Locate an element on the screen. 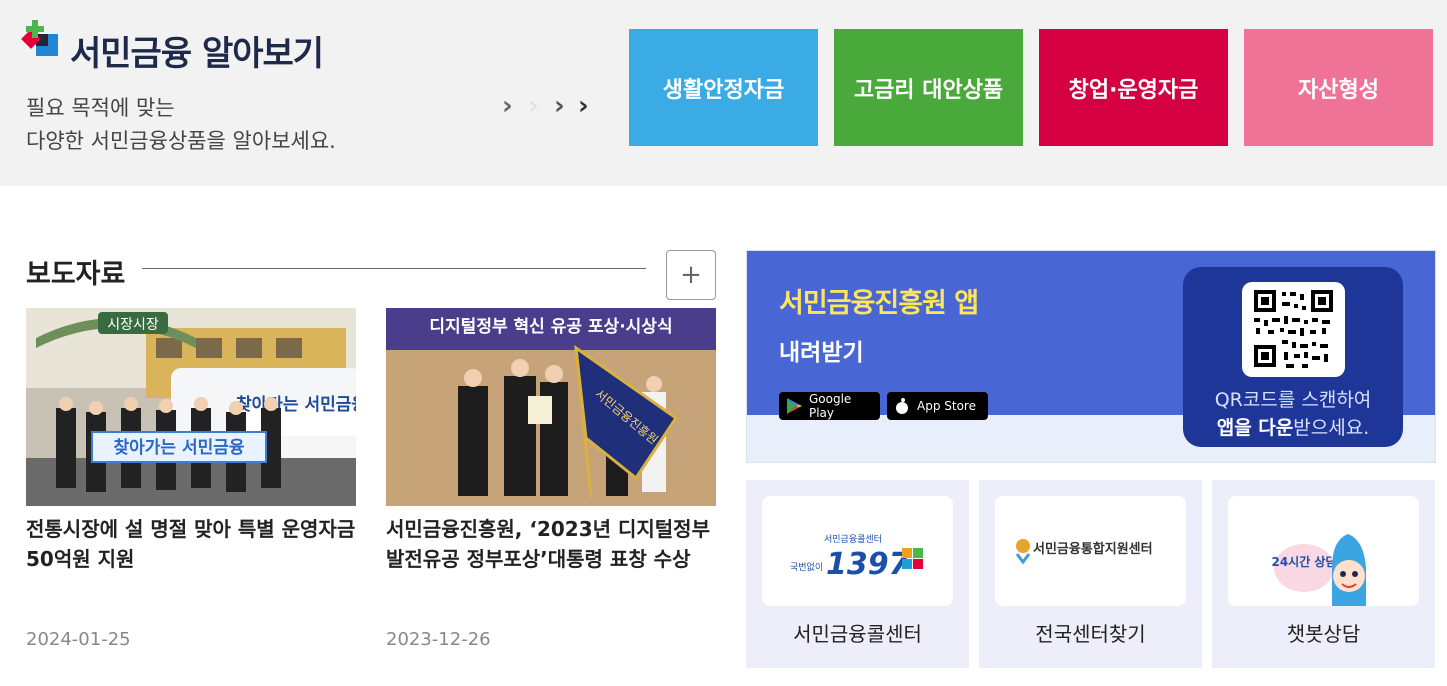 The width and height of the screenshot is (1447, 686). chatbot-logo: 24시간 상담 is located at coordinates (1323, 551).